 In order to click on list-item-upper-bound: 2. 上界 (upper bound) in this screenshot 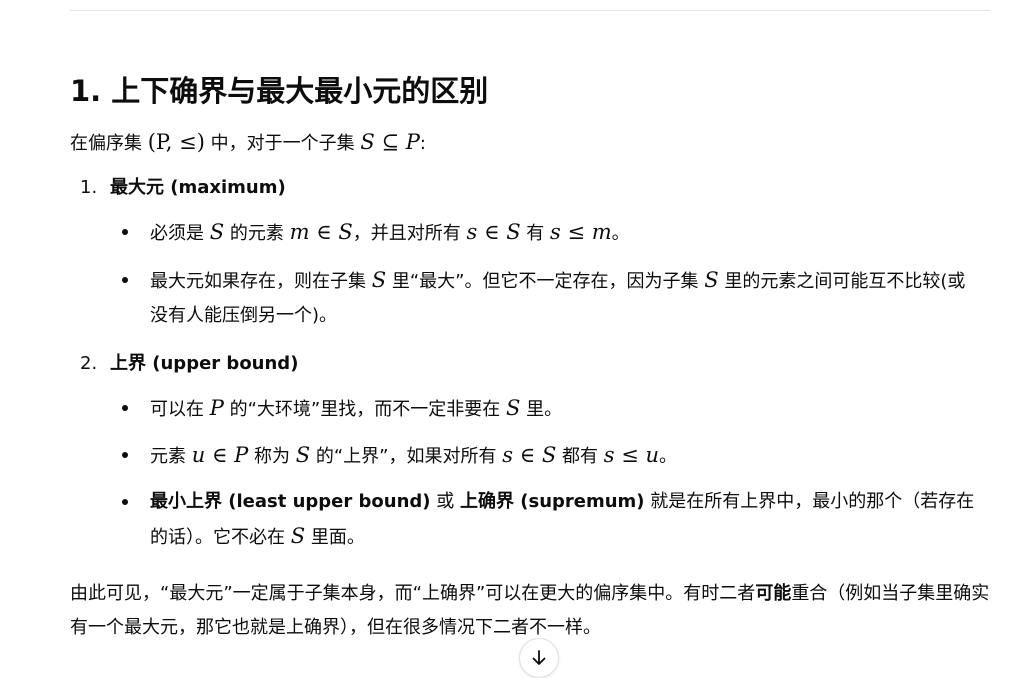, I will do `click(530, 364)`.